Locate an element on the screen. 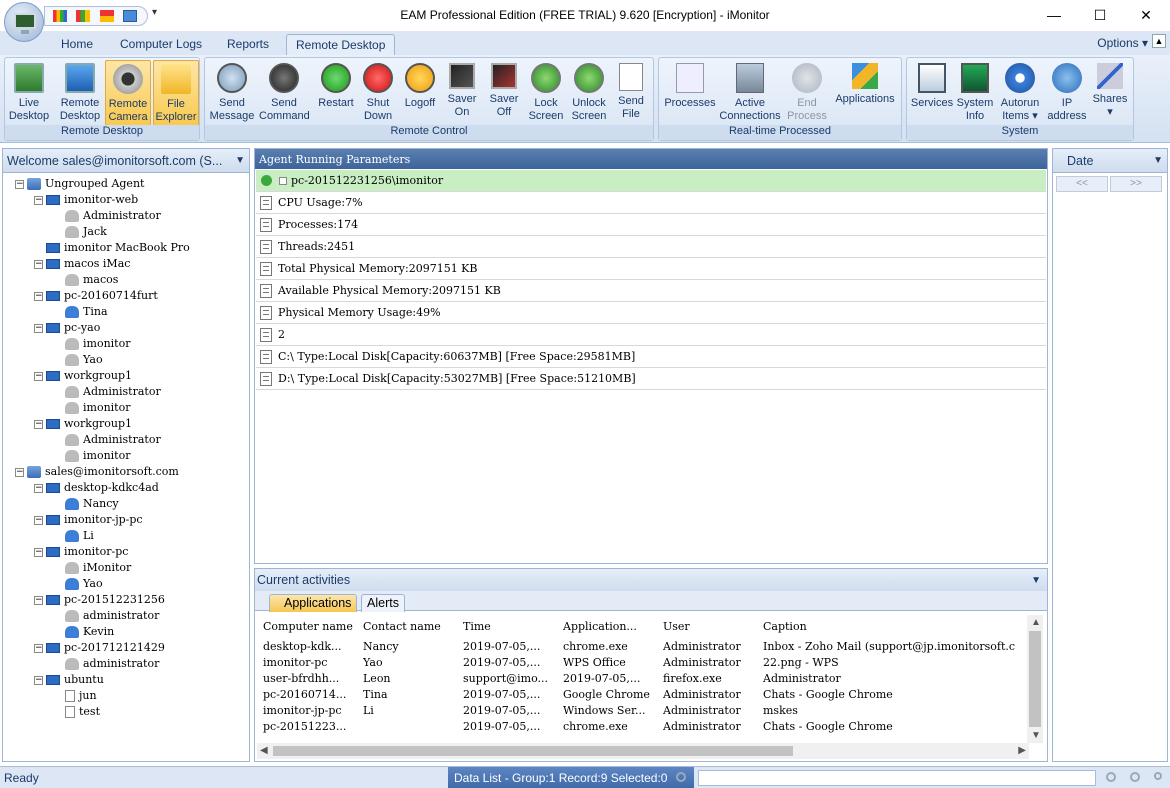  tree-node: − pc-201712121429 is located at coordinates (99, 648).